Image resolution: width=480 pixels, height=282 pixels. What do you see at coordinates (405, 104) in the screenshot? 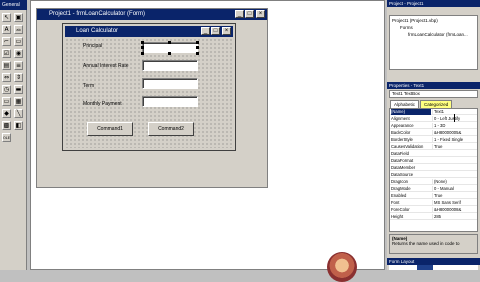
I see `tab-alphabetic: Alphabetic` at bounding box center [405, 104].